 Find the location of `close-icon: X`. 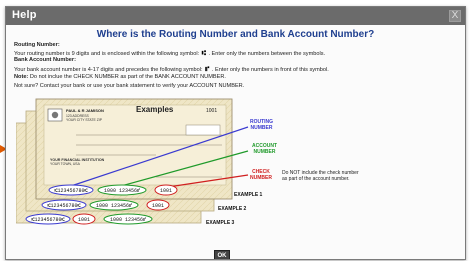

close-icon: X is located at coordinates (455, 15).